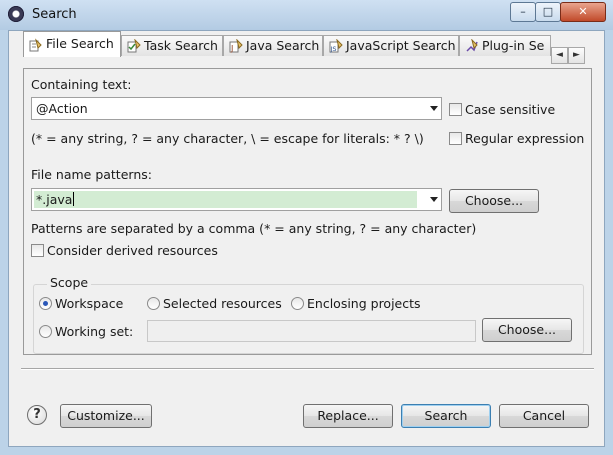 The width and height of the screenshot is (613, 455). Describe the element at coordinates (236, 108) in the screenshot. I see `containing-text-combo: @Action` at that location.